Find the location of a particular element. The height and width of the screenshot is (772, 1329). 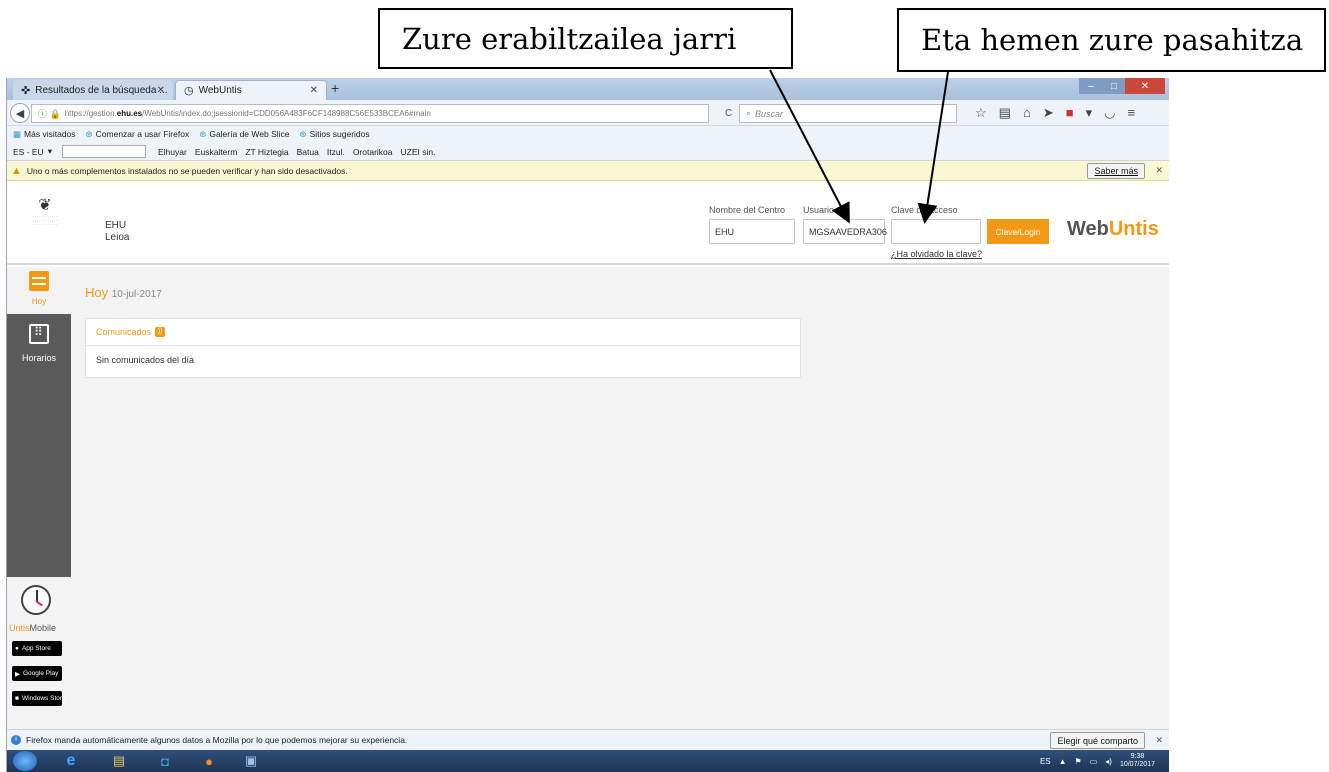

tray-clock: 9:38 10/07/2017 is located at coordinates (1137, 761).